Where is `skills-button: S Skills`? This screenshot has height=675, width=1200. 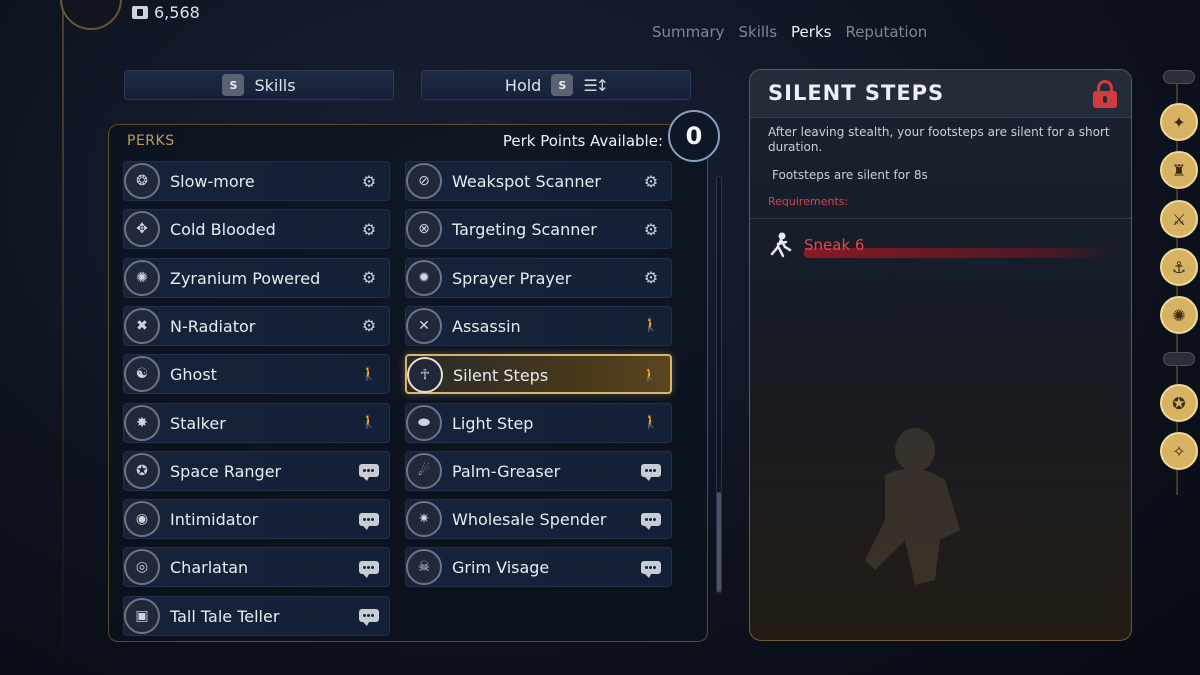
skills-button: S Skills is located at coordinates (259, 85).